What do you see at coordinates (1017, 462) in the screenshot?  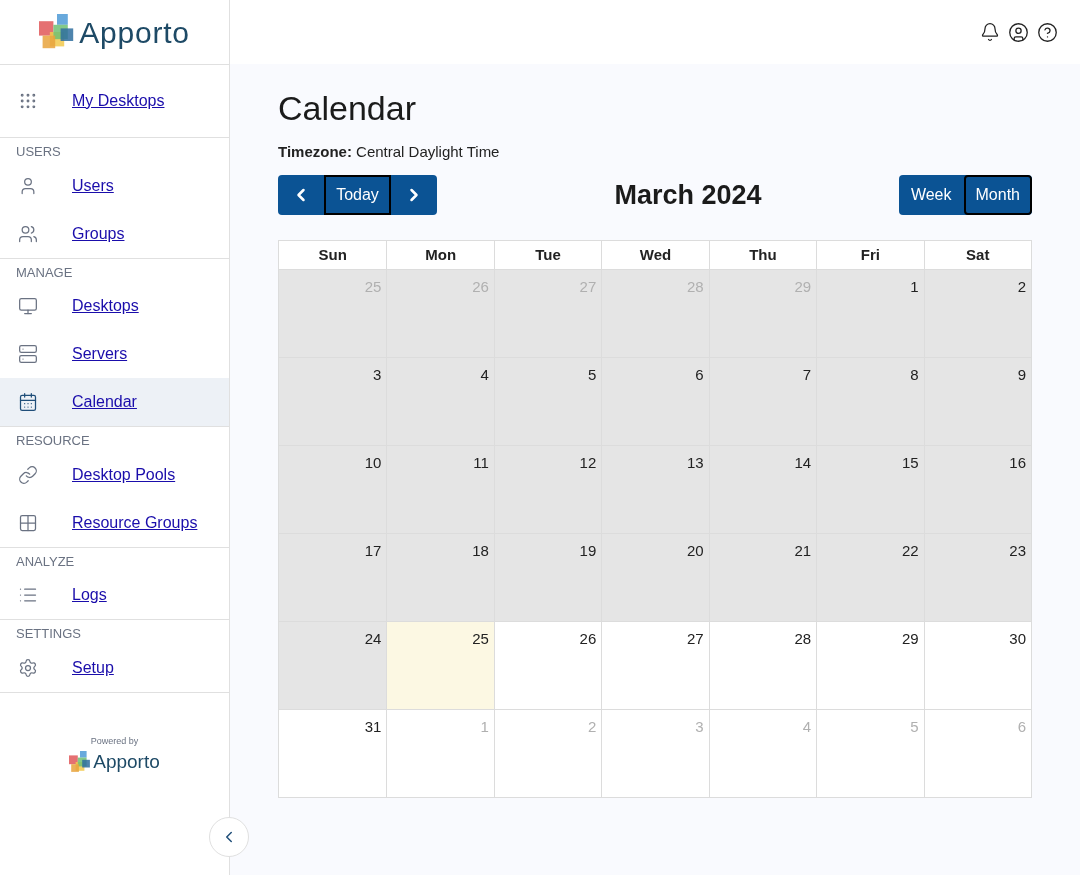 I see `day-number: 16` at bounding box center [1017, 462].